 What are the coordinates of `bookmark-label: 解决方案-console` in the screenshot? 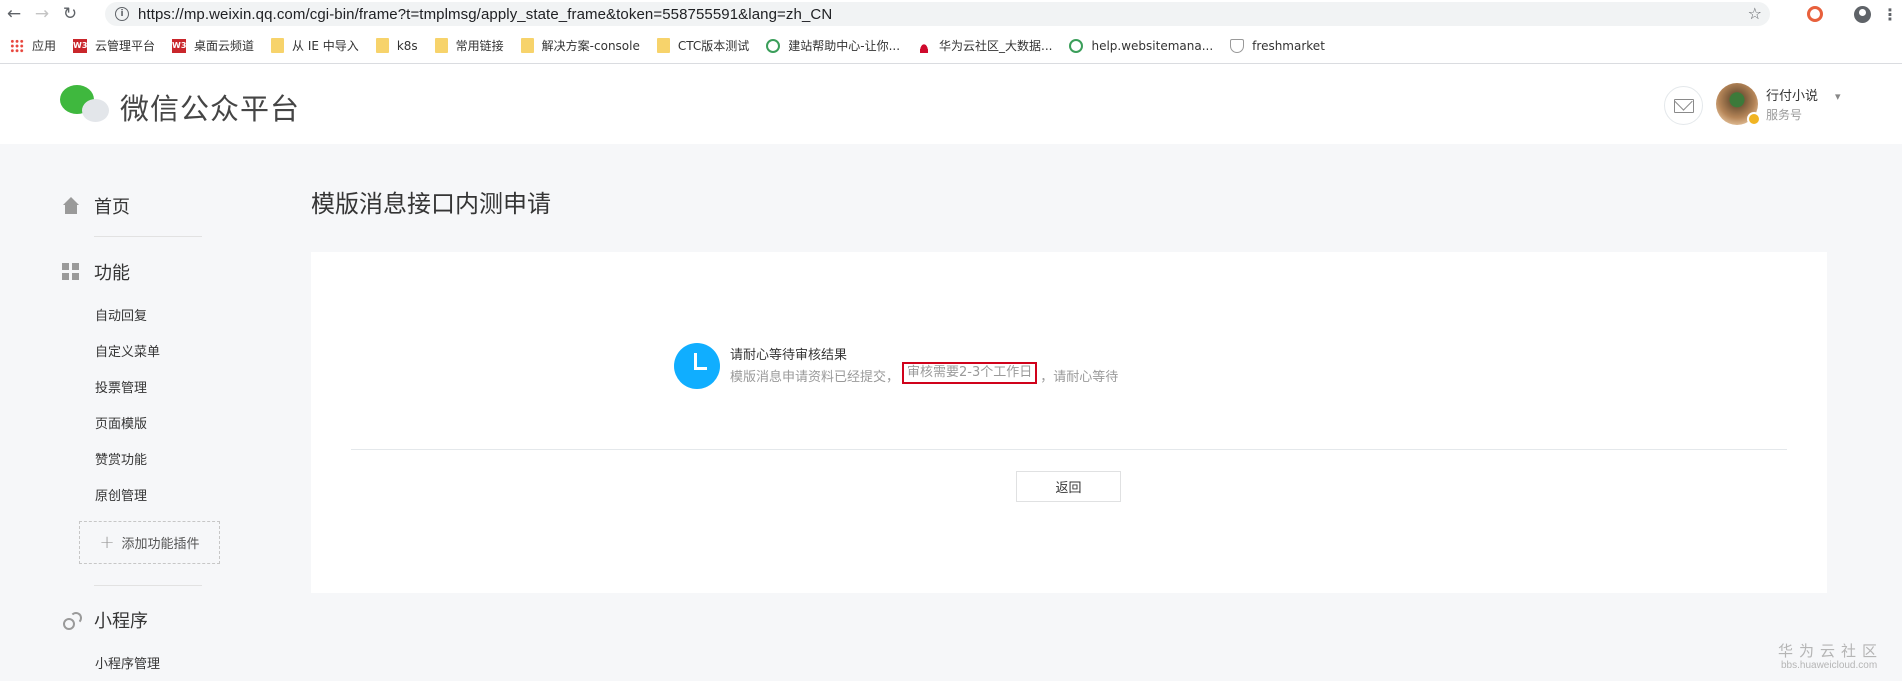 It's located at (590, 46).